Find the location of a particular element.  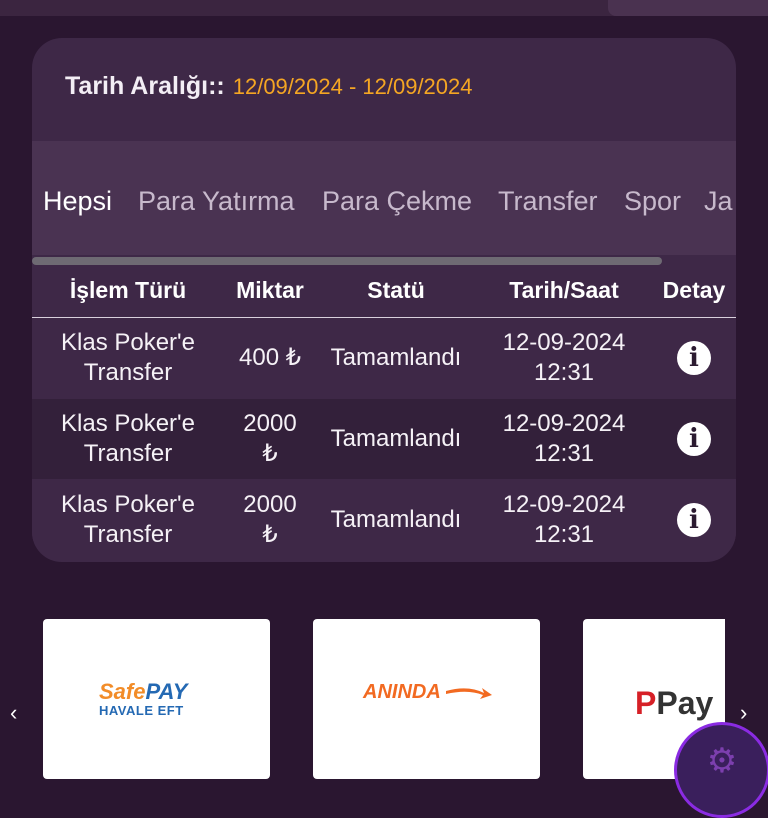

amount-cell: 400 ₺ is located at coordinates (270, 358).